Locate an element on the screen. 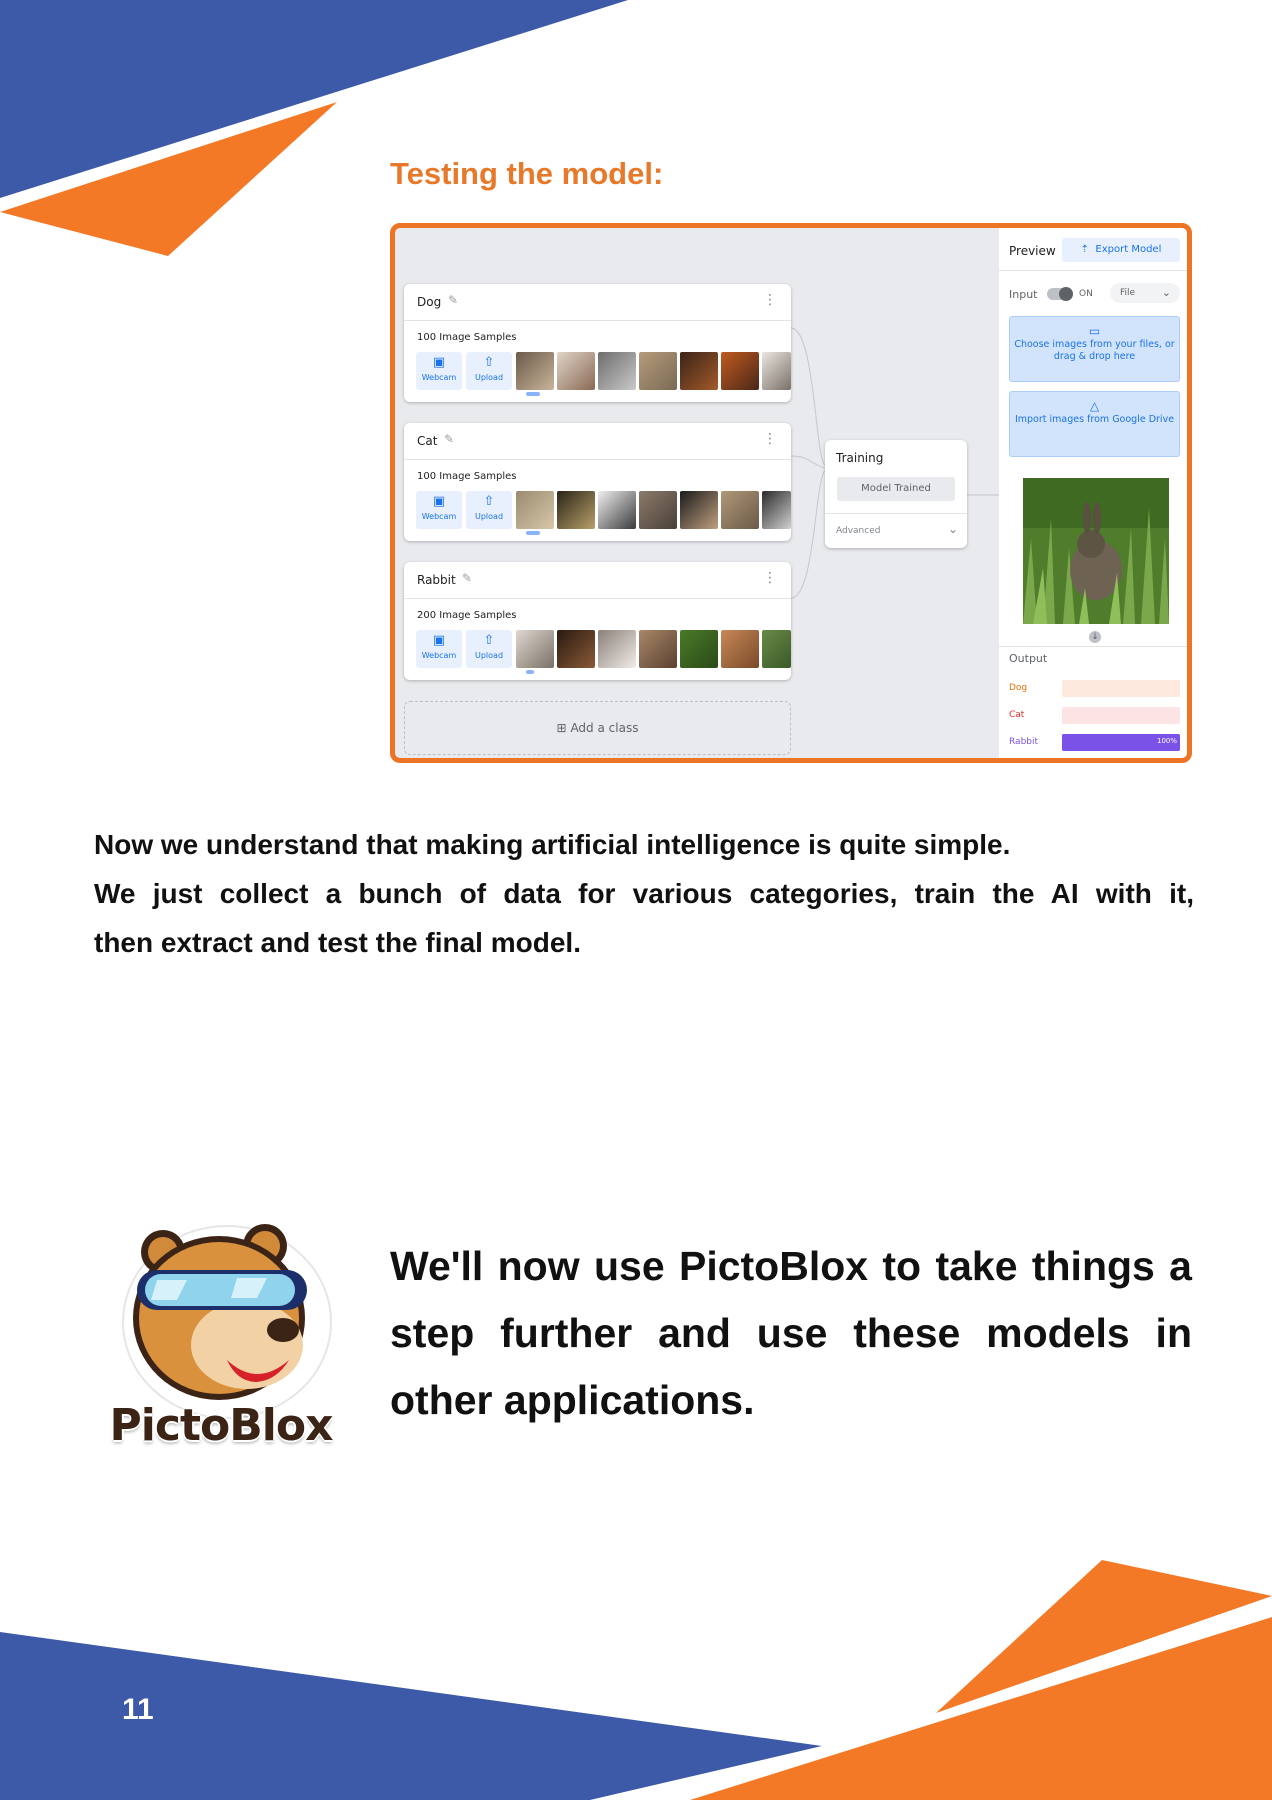 This screenshot has height=1800, width=1272. class-card-header: Cat ✎ ⋮ is located at coordinates (597, 441).